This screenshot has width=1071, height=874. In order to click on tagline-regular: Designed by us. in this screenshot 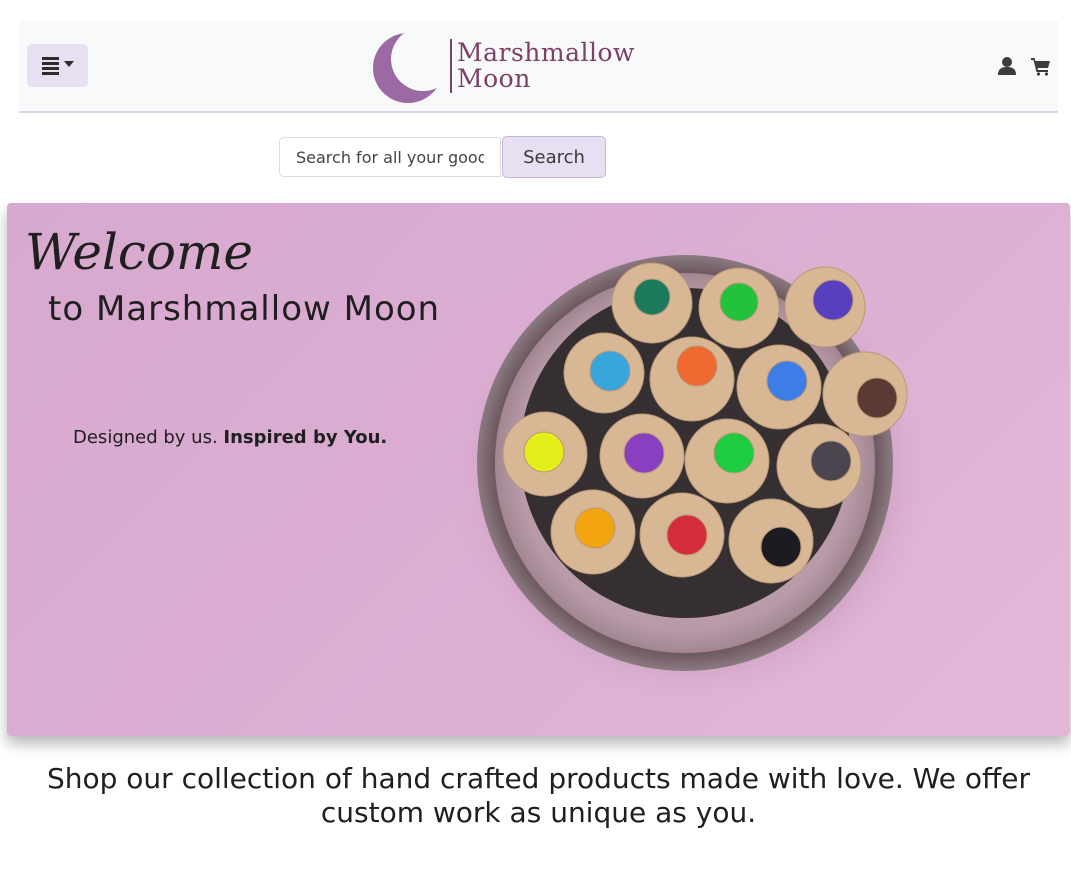, I will do `click(145, 437)`.